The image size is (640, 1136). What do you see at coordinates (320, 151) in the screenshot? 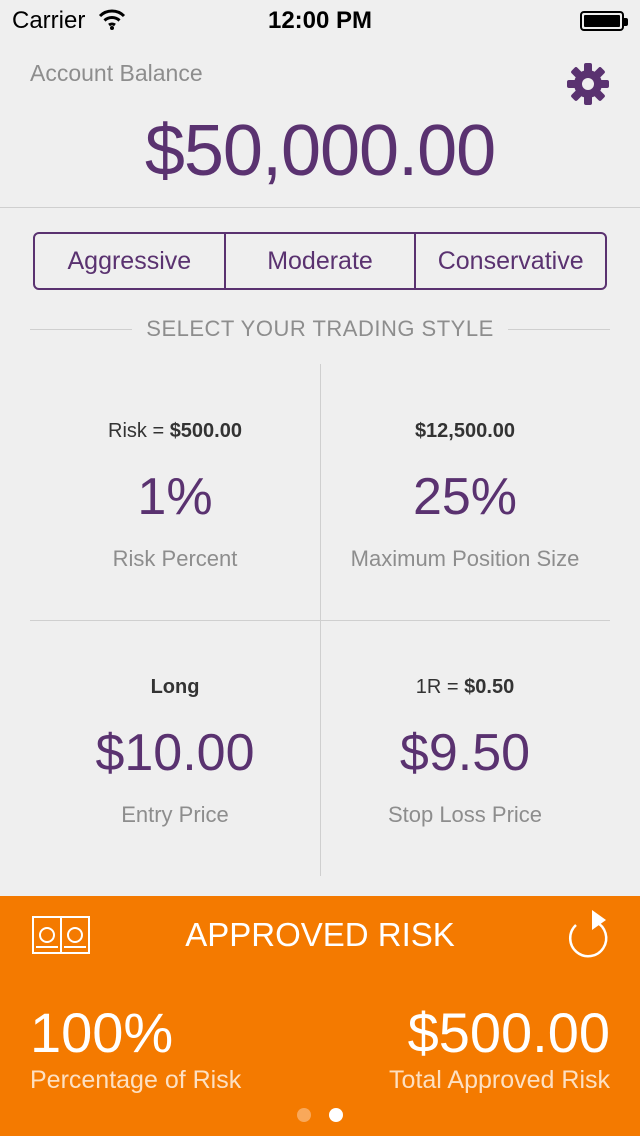
I see `account-balance-value: $50,000.00` at bounding box center [320, 151].